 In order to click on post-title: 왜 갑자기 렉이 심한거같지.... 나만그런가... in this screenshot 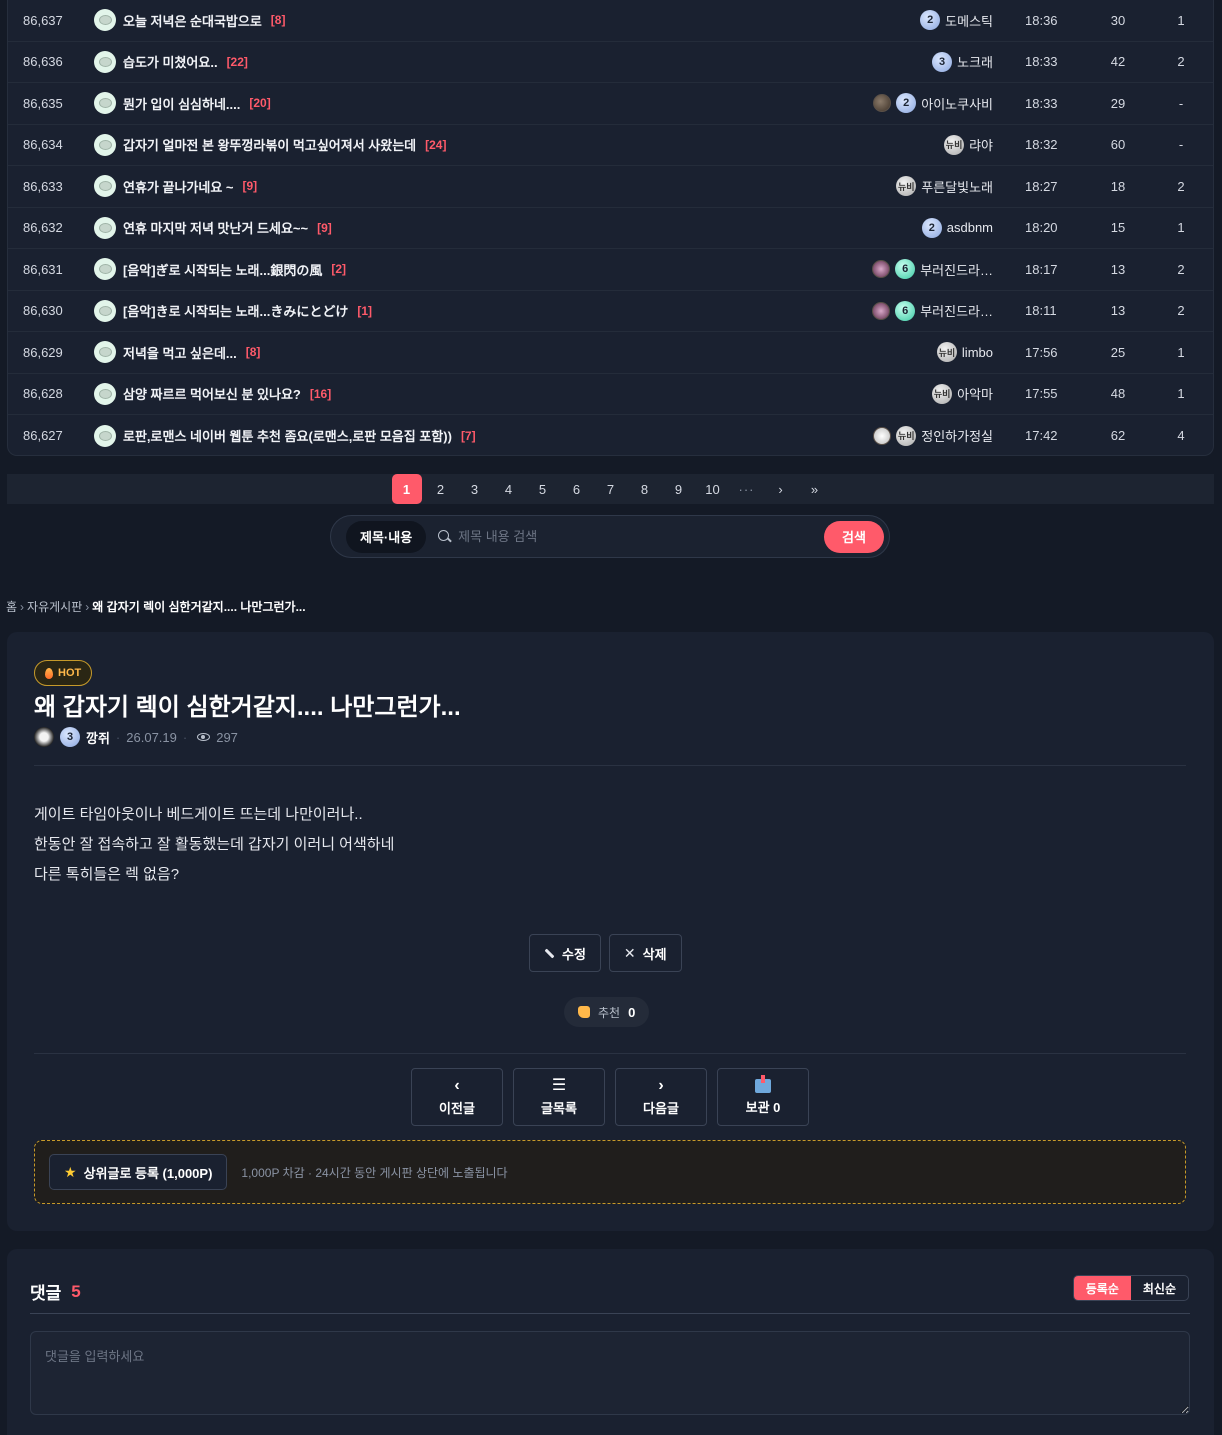, I will do `click(247, 707)`.